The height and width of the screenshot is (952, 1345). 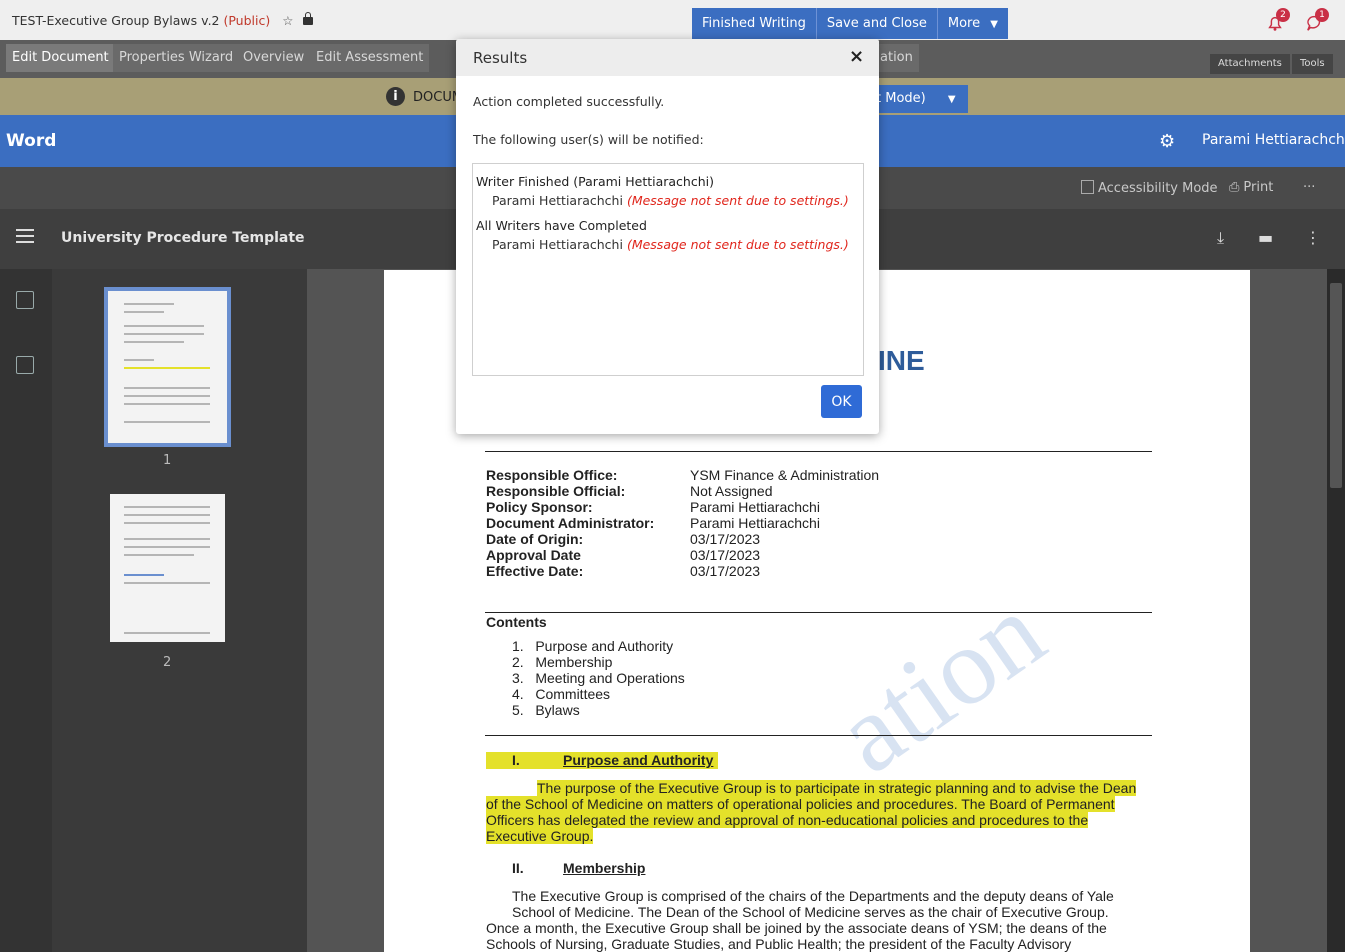 What do you see at coordinates (518, 868) in the screenshot?
I see `section-2-number: II.` at bounding box center [518, 868].